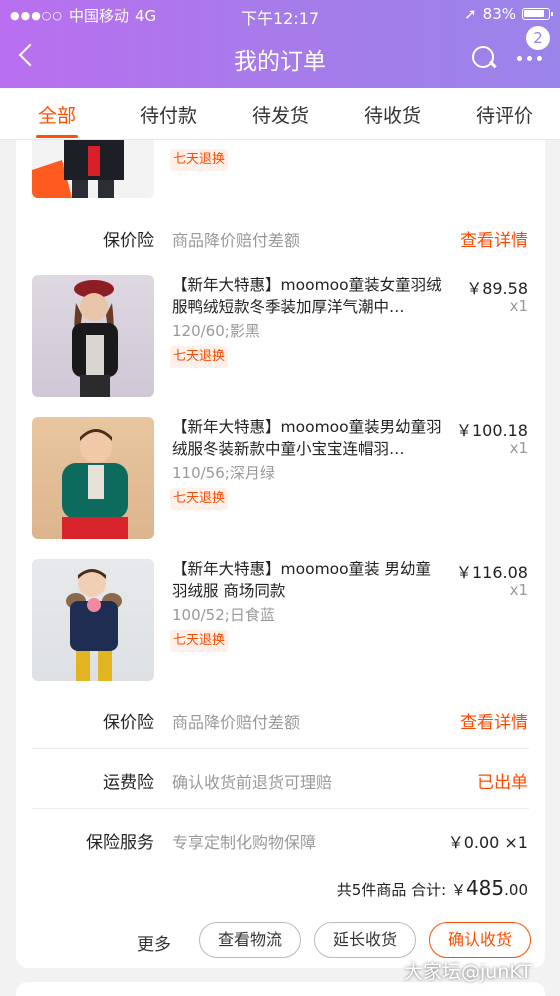  Describe the element at coordinates (57, 114) in the screenshot. I see `tab-all: 全部` at that location.